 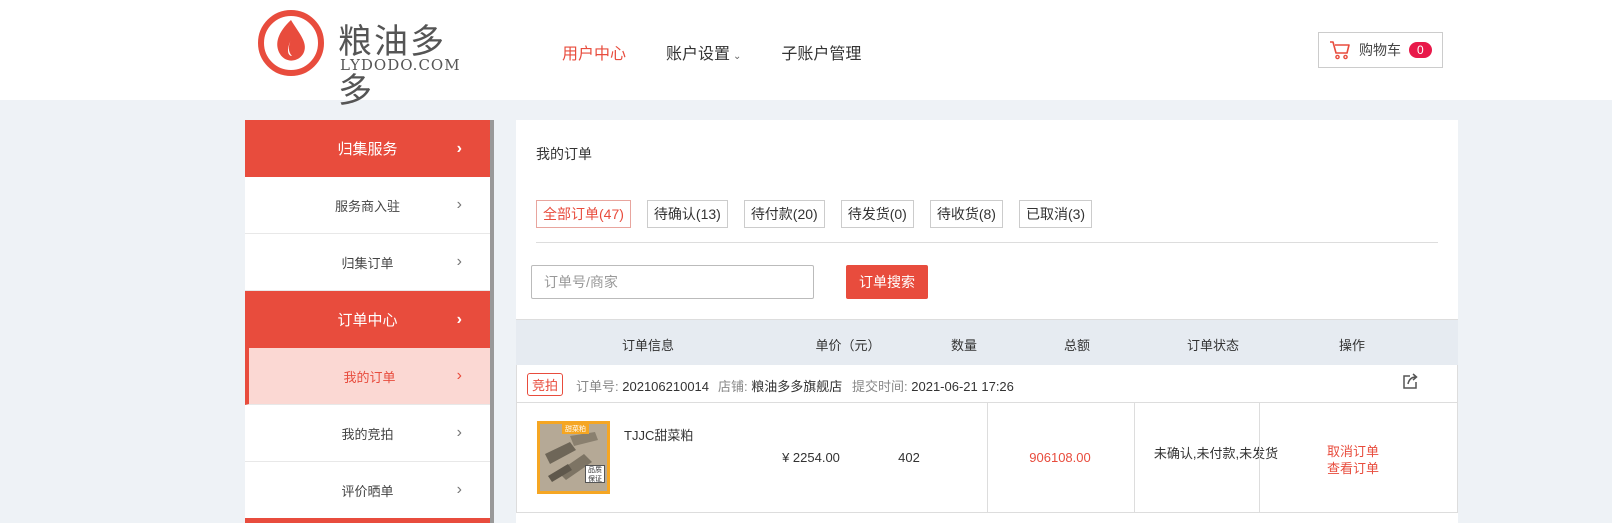 What do you see at coordinates (887, 282) in the screenshot?
I see `order-search-button: 订单搜索` at bounding box center [887, 282].